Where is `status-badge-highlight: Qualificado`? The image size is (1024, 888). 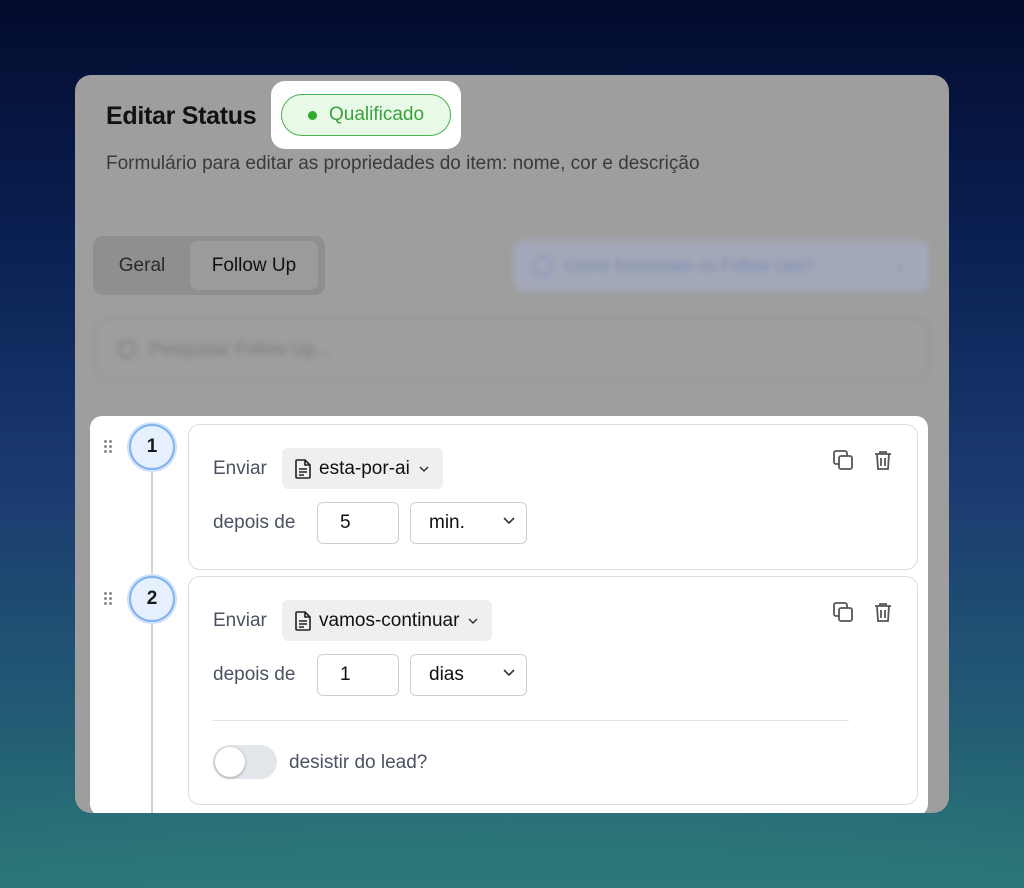 status-badge-highlight: Qualificado is located at coordinates (366, 115).